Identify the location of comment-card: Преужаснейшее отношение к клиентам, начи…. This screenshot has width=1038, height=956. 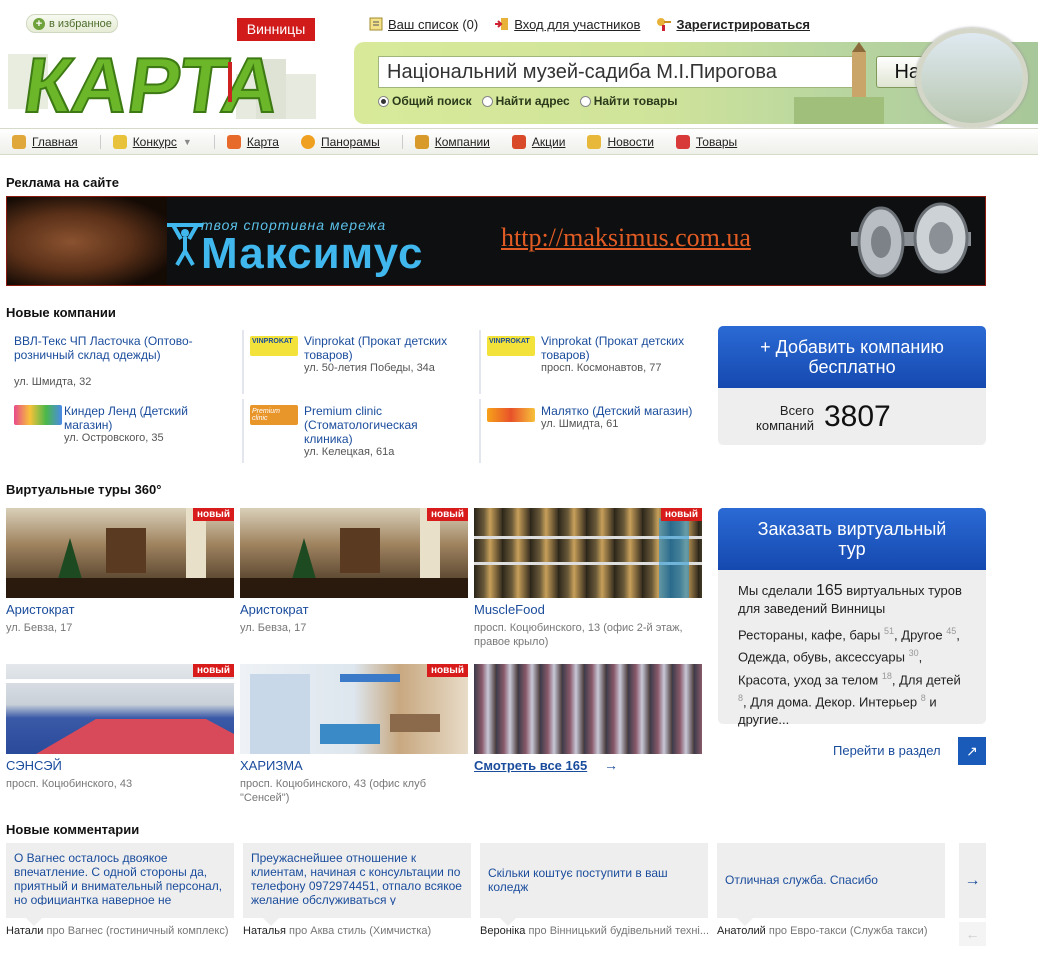
(357, 884).